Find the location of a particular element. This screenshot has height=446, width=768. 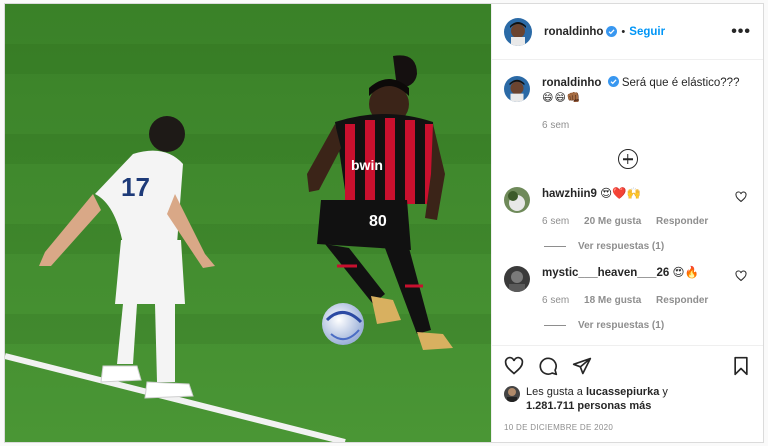

more-options-icon: ••• is located at coordinates (741, 32).